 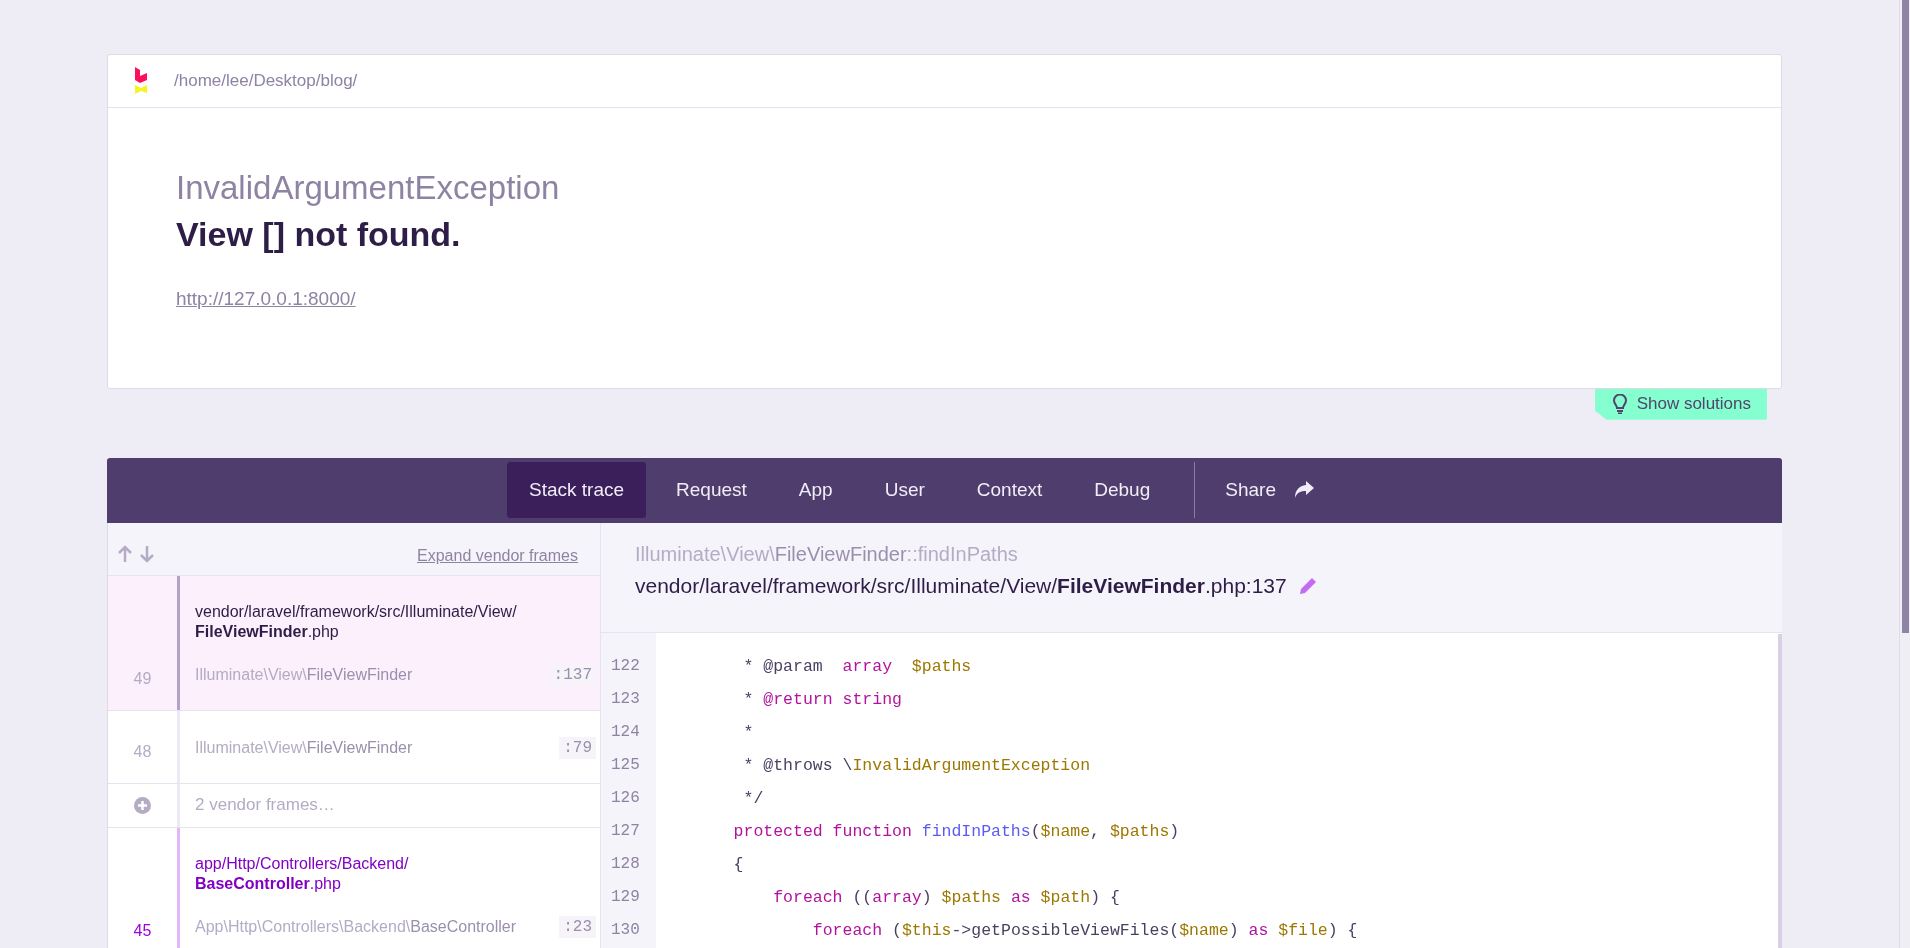 I want to click on tab: Context, so click(x=1009, y=490).